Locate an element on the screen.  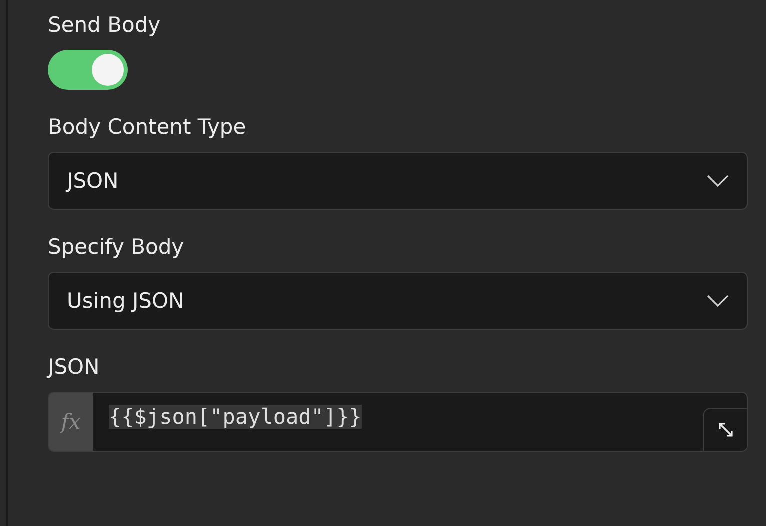
field-label: Send Body is located at coordinates (105, 25).